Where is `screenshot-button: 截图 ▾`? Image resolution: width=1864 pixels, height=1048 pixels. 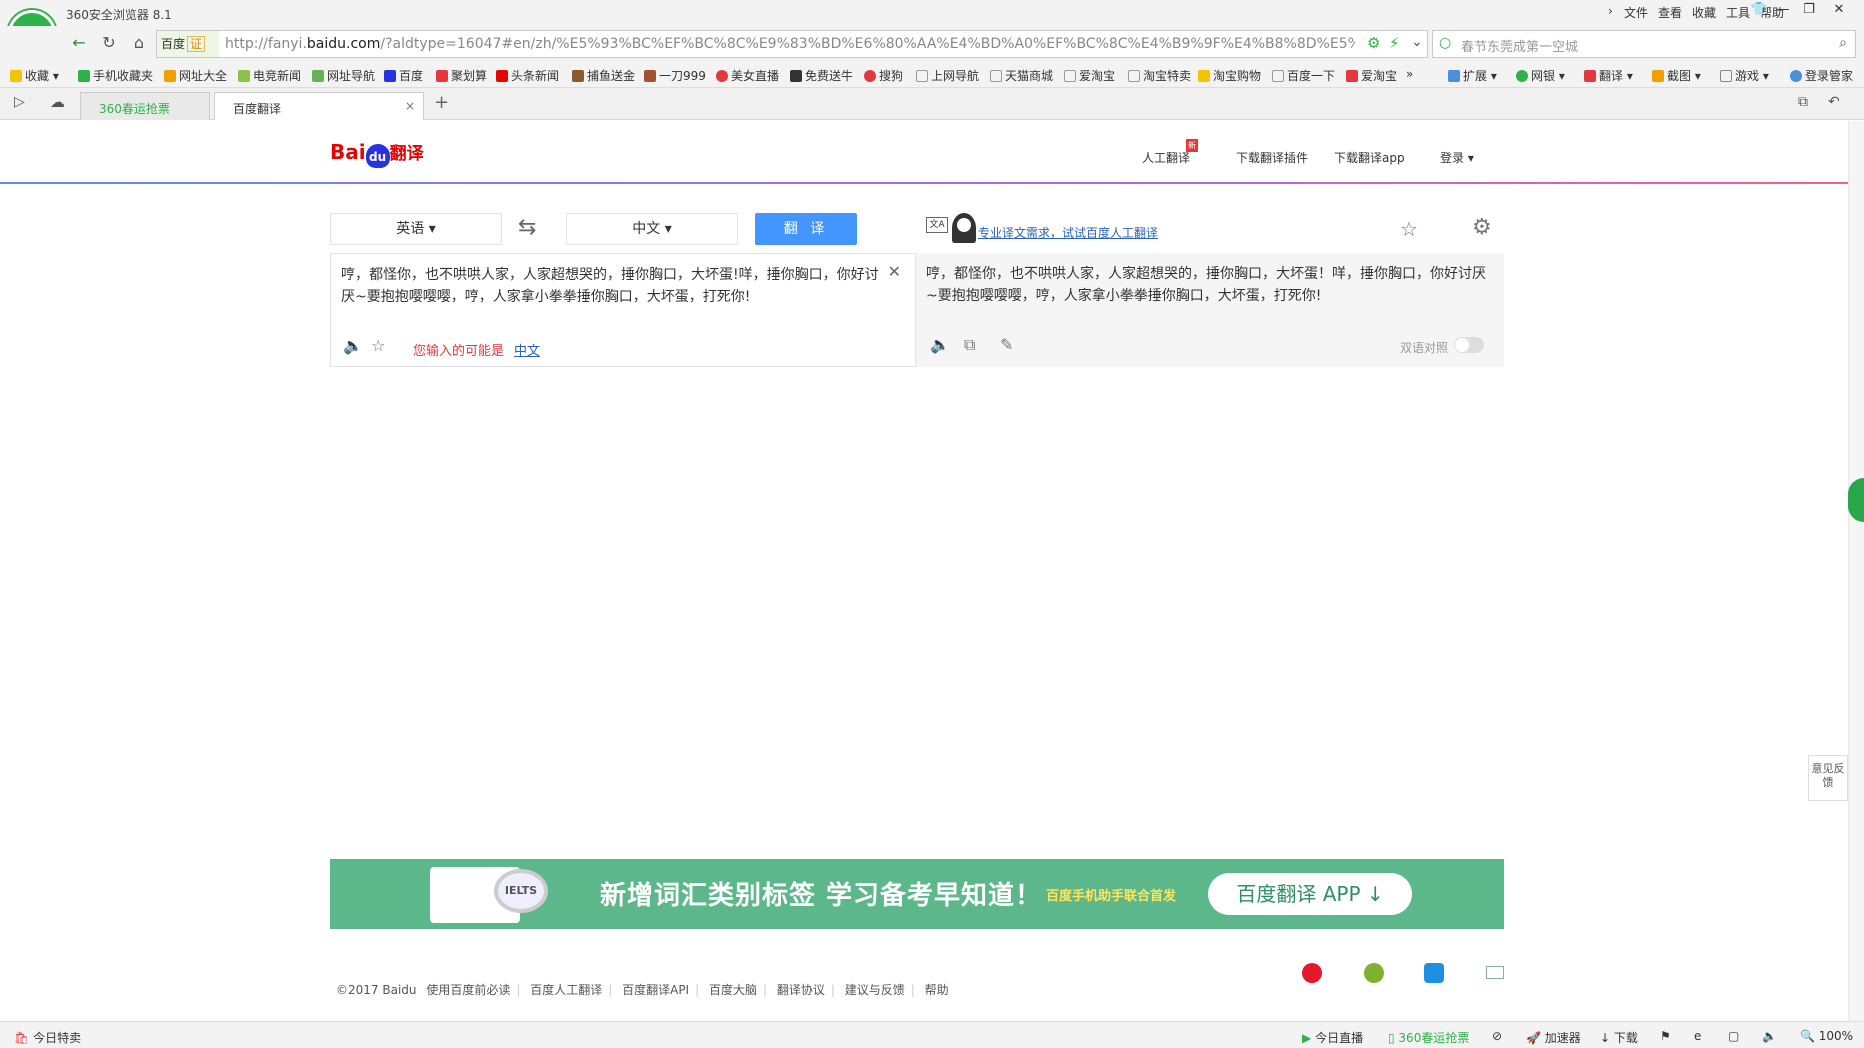
screenshot-button: 截图 ▾ is located at coordinates (1676, 75).